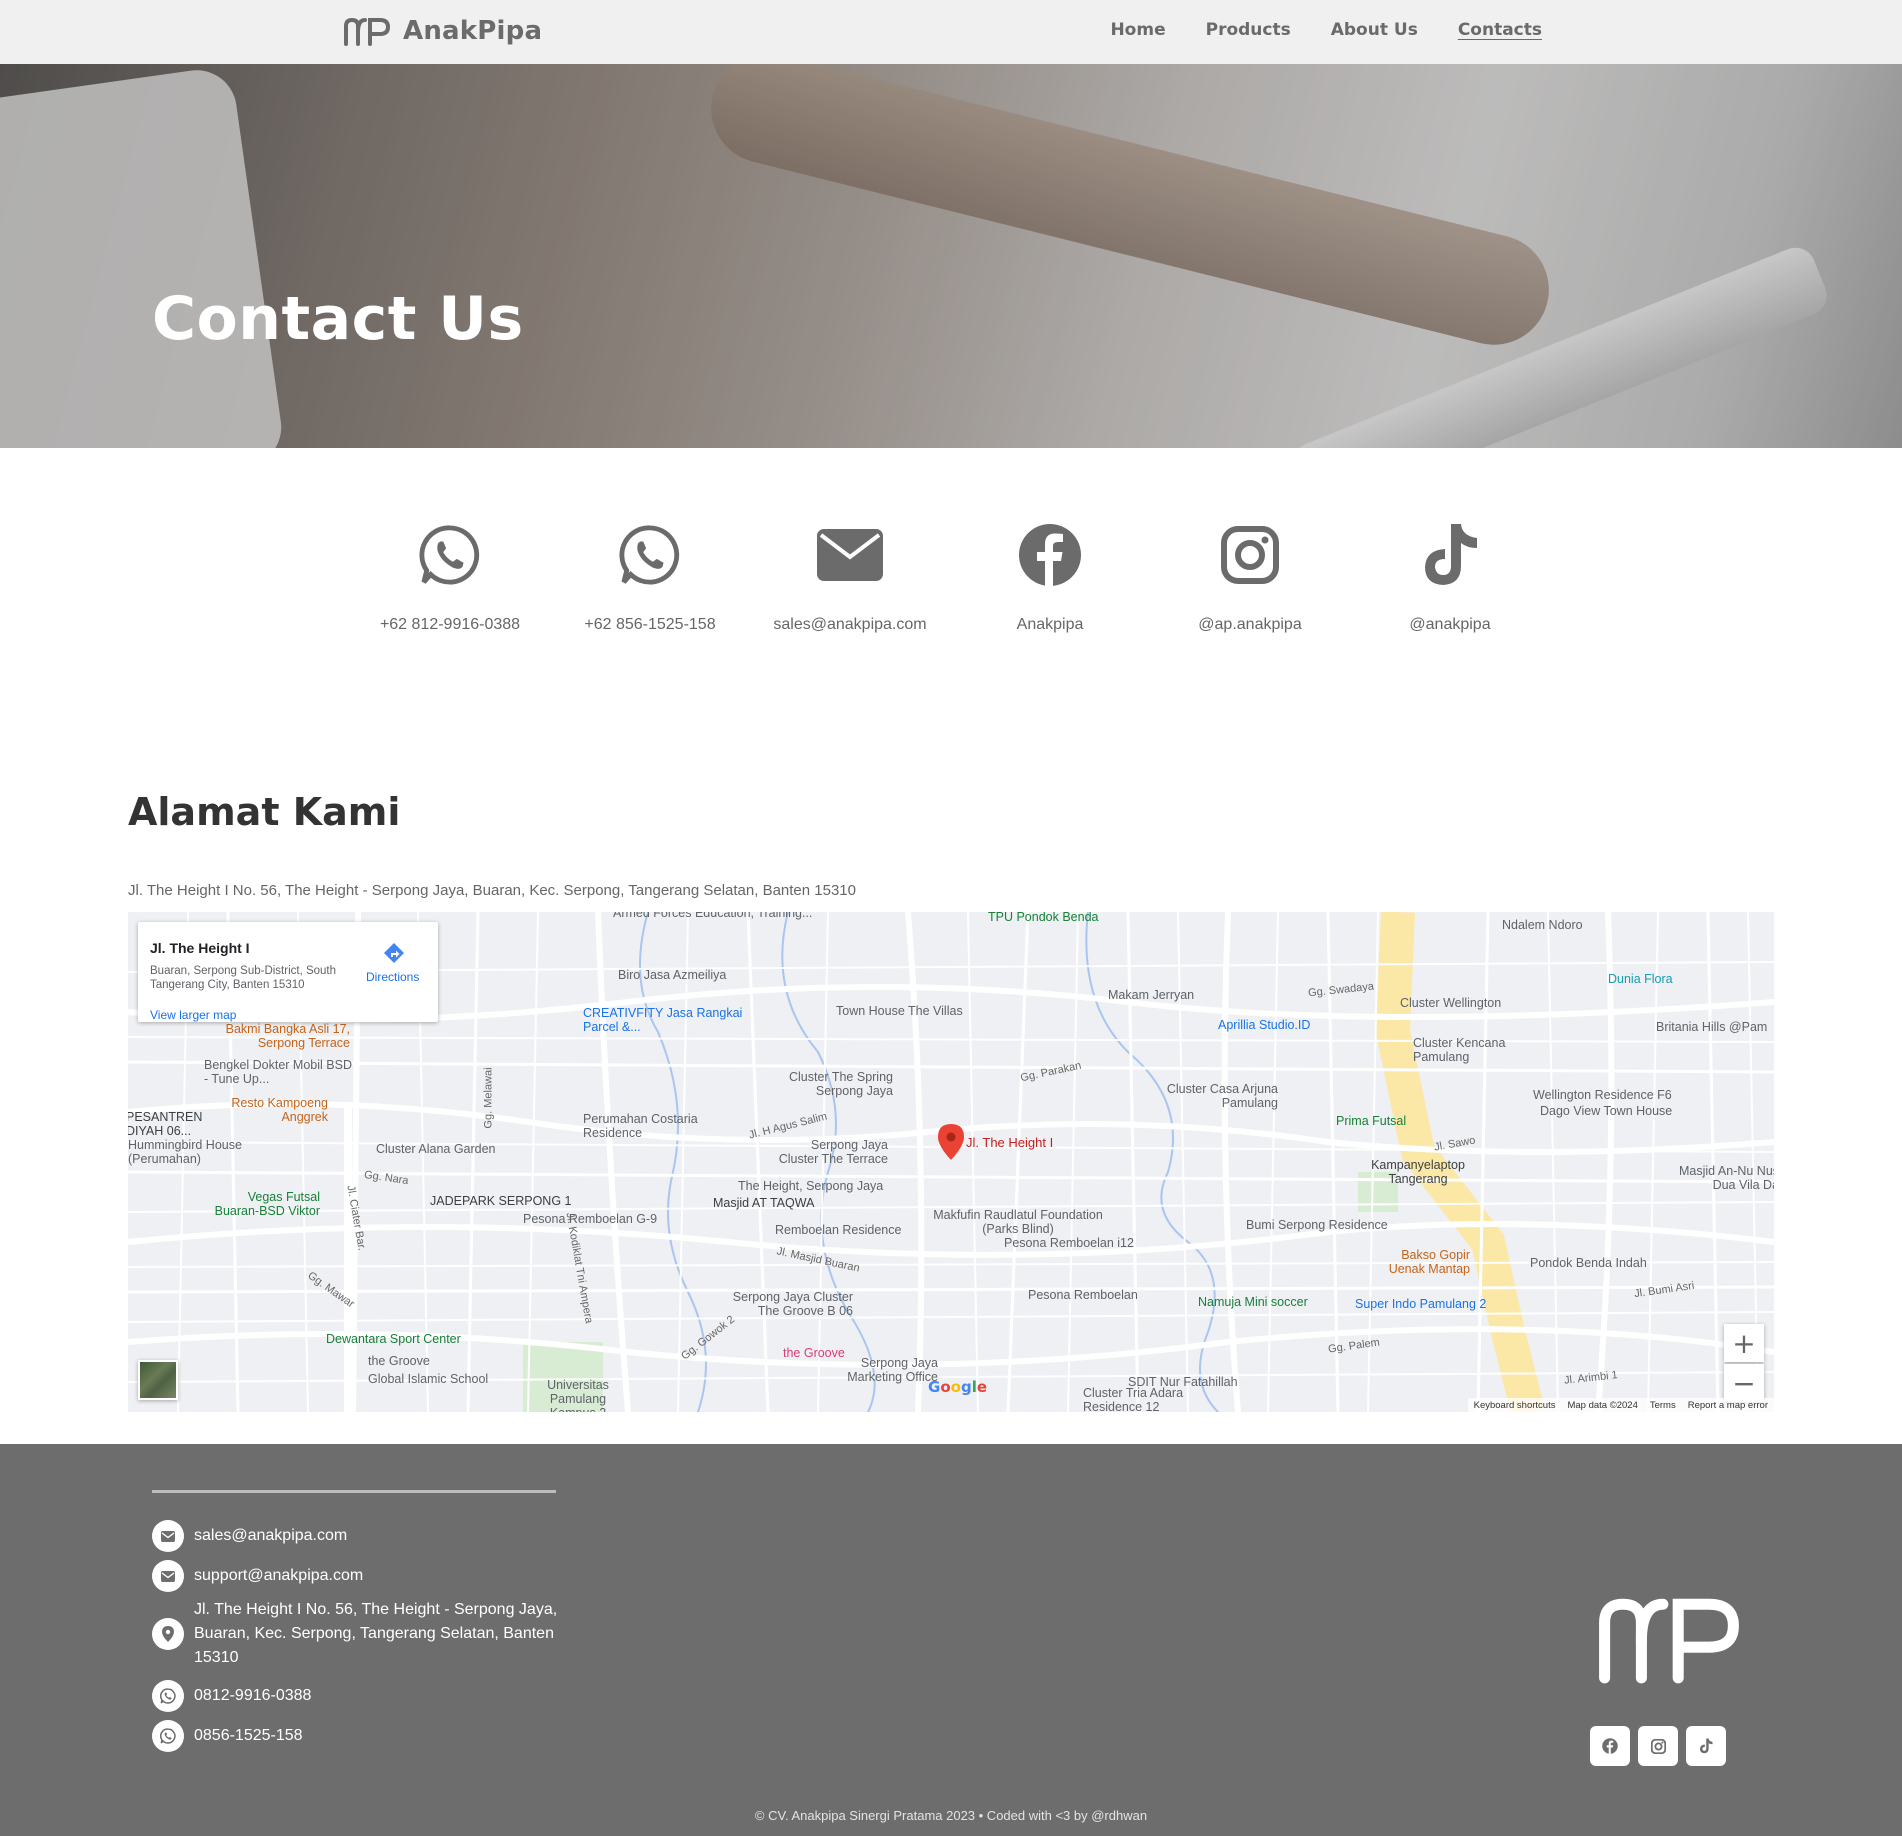 Image resolution: width=1902 pixels, height=1836 pixels. I want to click on footer-facebook-button, so click(1610, 1746).